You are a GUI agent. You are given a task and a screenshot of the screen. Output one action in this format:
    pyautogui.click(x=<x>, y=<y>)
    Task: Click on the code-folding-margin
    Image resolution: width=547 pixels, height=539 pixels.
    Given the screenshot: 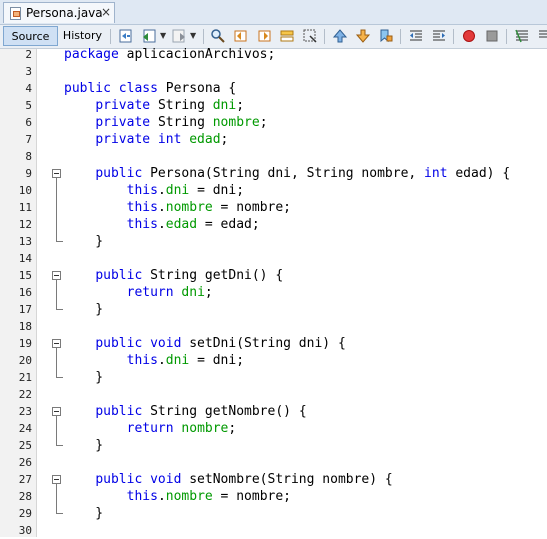 What is the action you would take?
    pyautogui.click(x=50, y=293)
    